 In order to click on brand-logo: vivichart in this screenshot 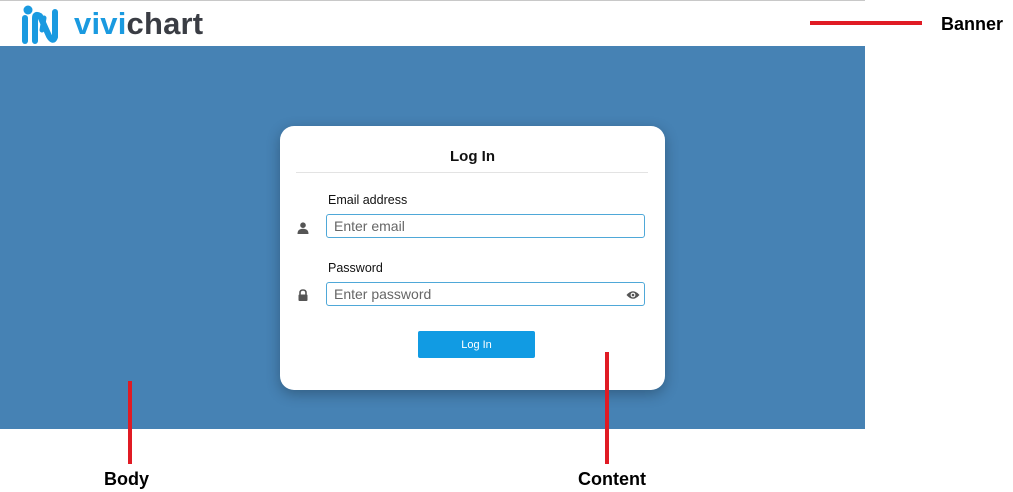, I will do `click(112, 24)`.